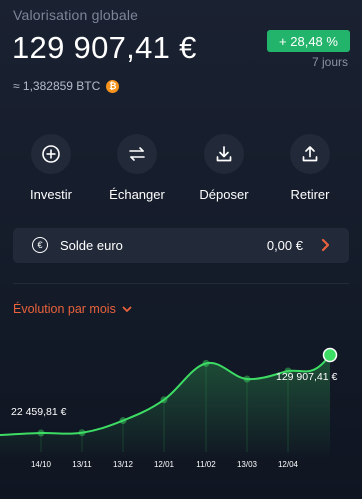 Image resolution: width=362 pixels, height=499 pixels. I want to click on chevron-down-icon, so click(127, 309).